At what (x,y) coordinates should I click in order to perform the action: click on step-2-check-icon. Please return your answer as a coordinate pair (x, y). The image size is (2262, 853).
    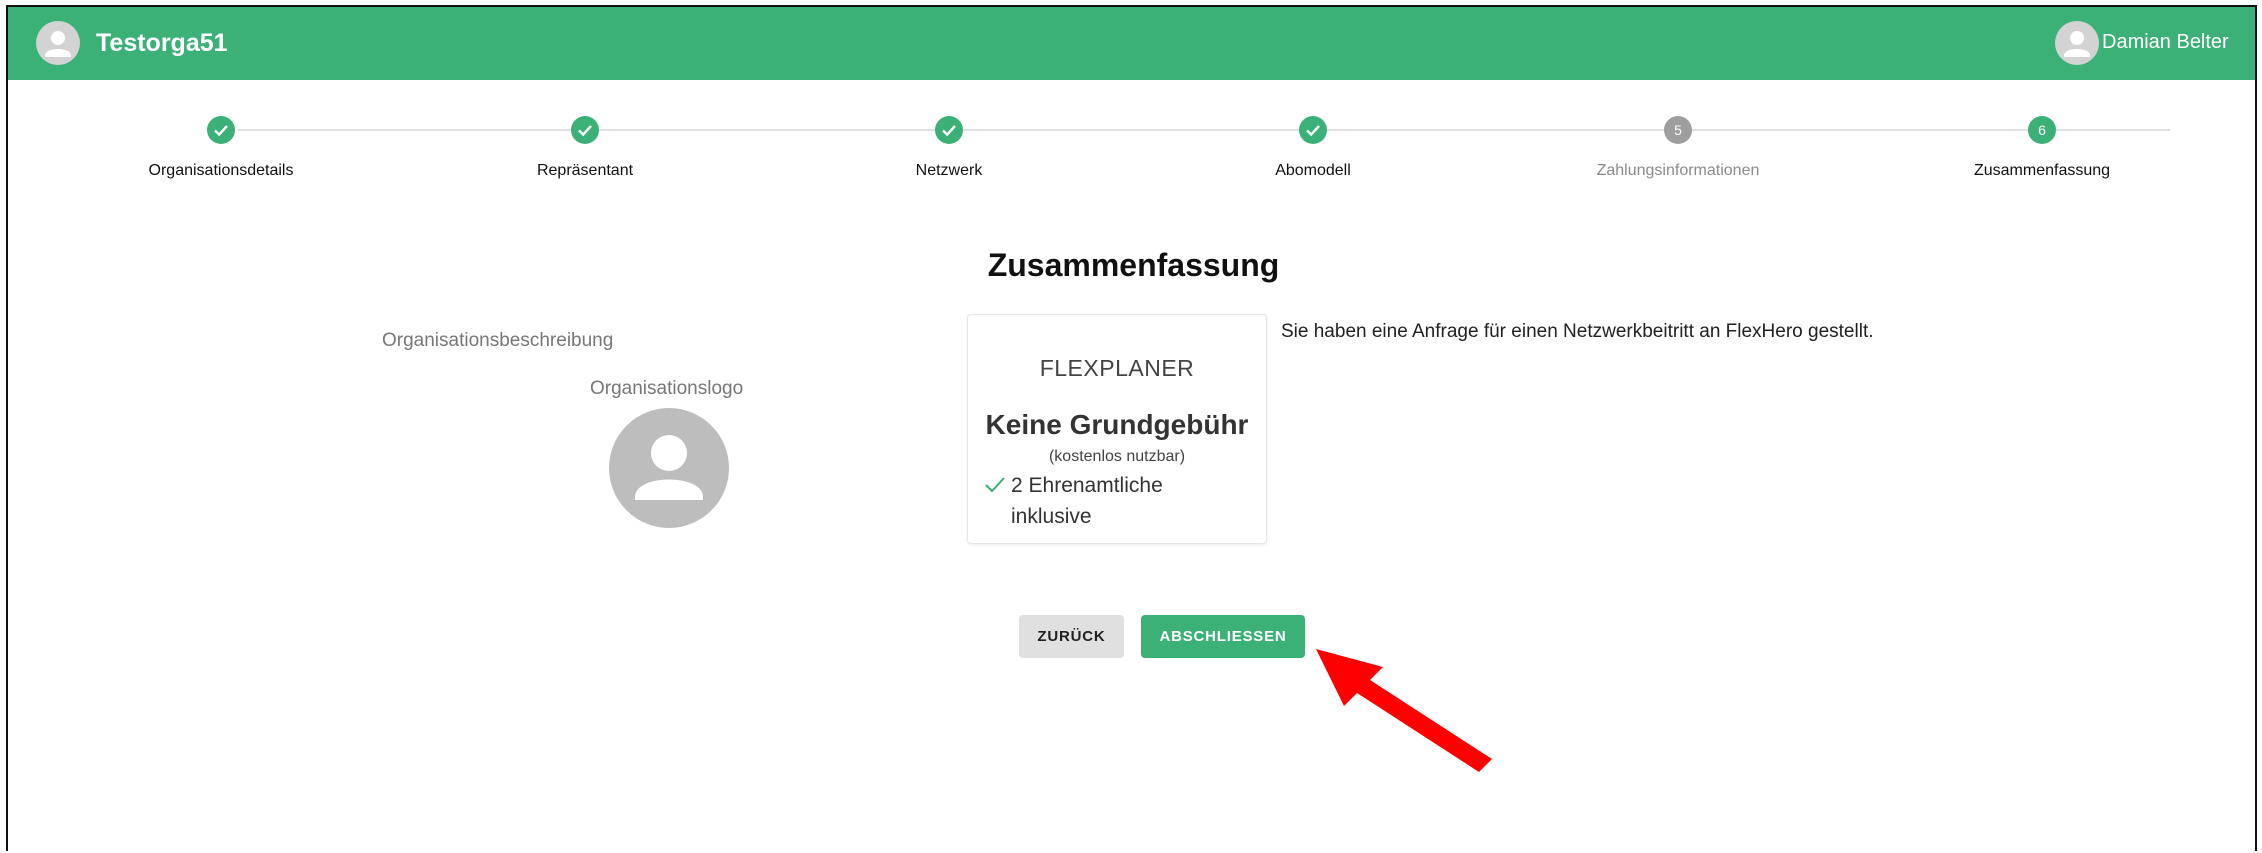
    Looking at the image, I should click on (585, 130).